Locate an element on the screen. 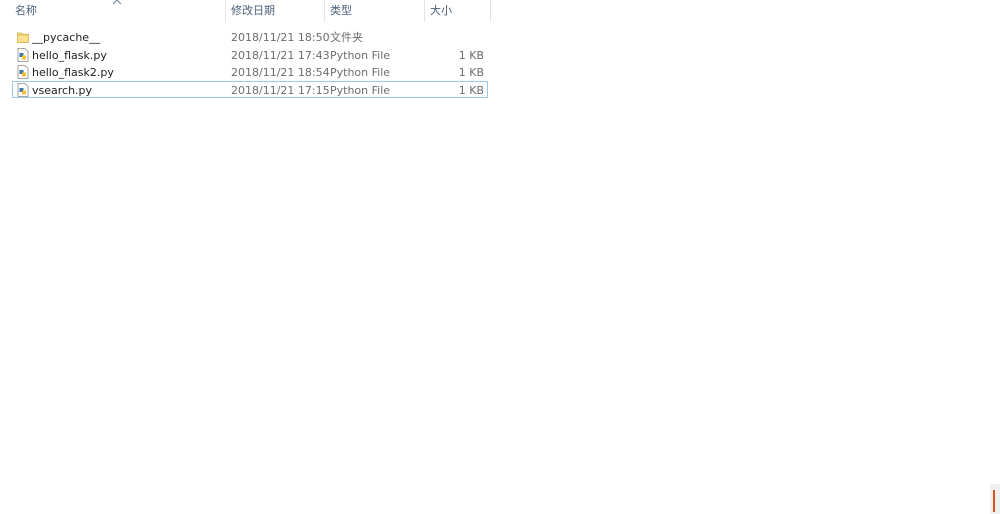  file-type: 文件夹 is located at coordinates (346, 37).